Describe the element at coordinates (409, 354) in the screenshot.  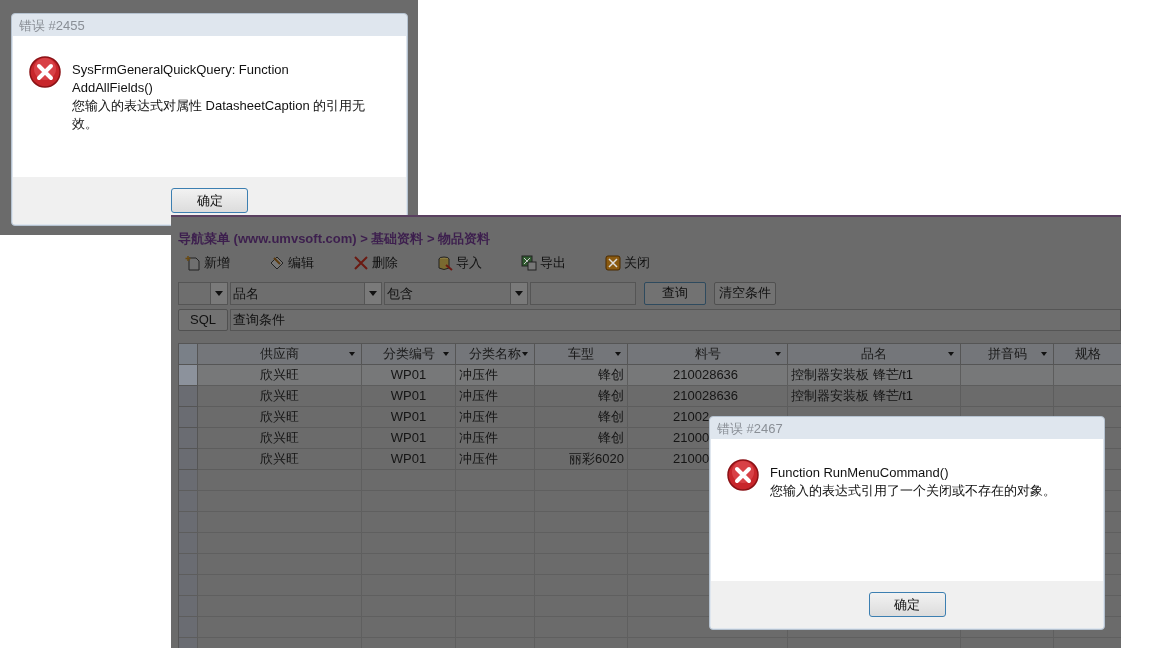
I see `column-header: 分类编号` at that location.